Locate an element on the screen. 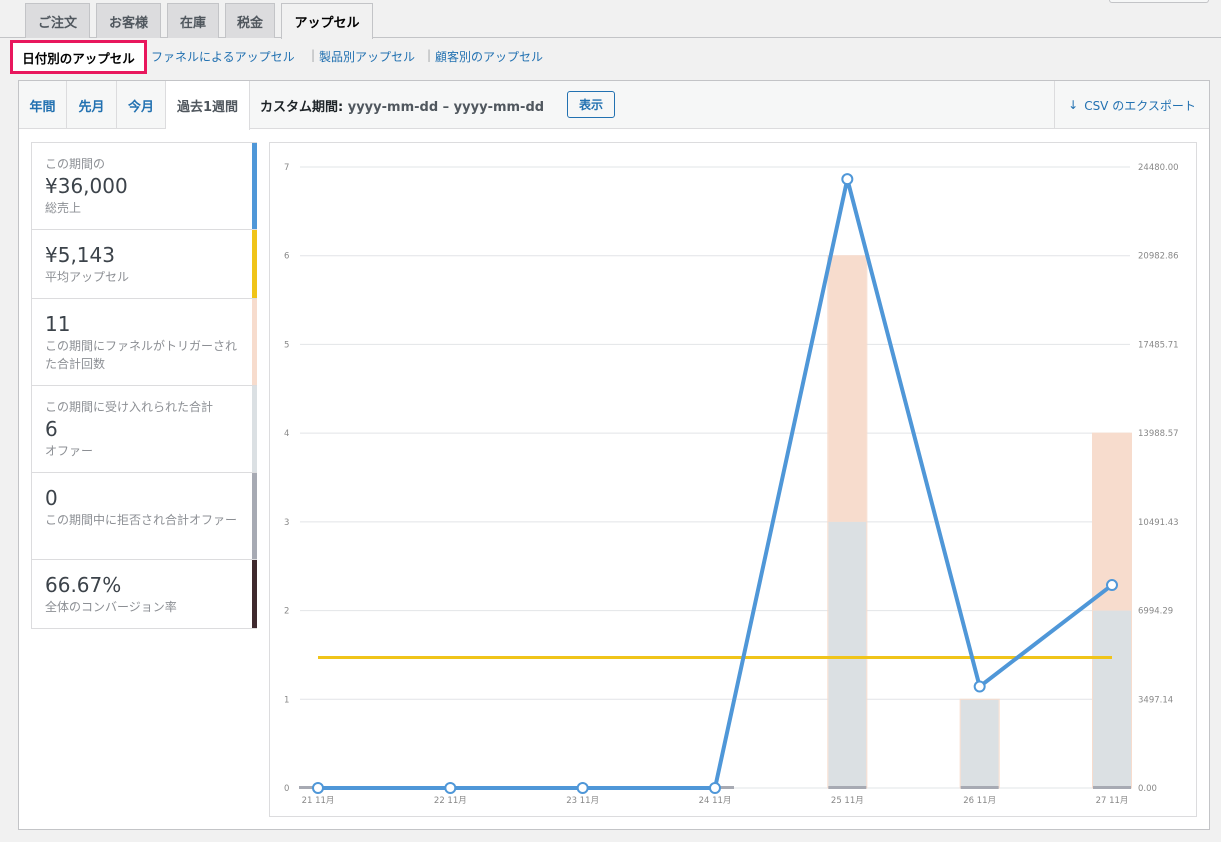 Image resolution: width=1221 pixels, height=842 pixels. legend-item-funnel-triggers: 11 この期間にファネルがトリガーされた合計回数 is located at coordinates (144, 341).